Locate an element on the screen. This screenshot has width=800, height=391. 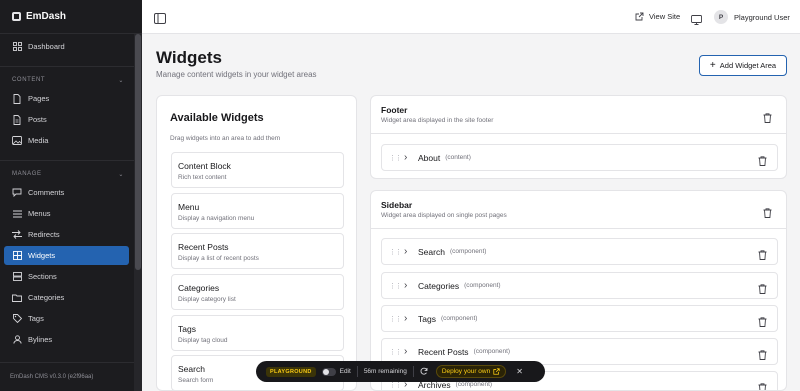
edit-label: Edit is located at coordinates (345, 371).